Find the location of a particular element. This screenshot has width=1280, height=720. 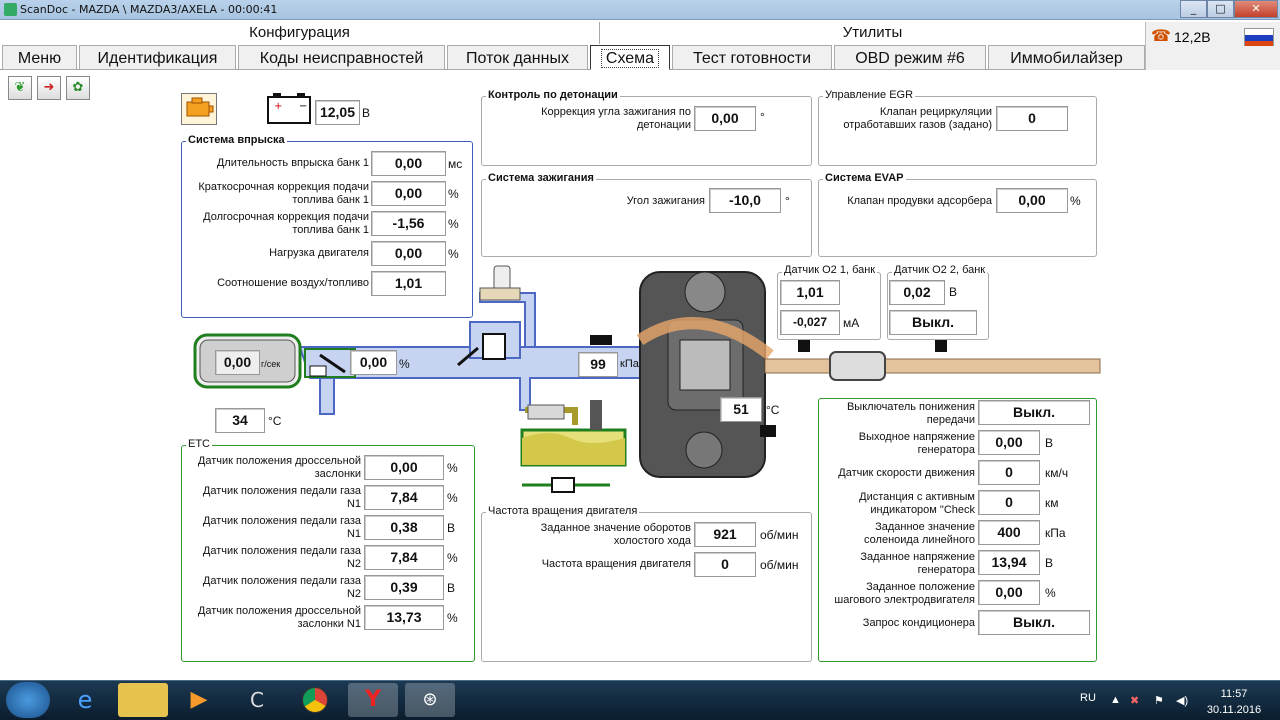

tab-fault-codes: Коды неисправностей is located at coordinates (341, 57).